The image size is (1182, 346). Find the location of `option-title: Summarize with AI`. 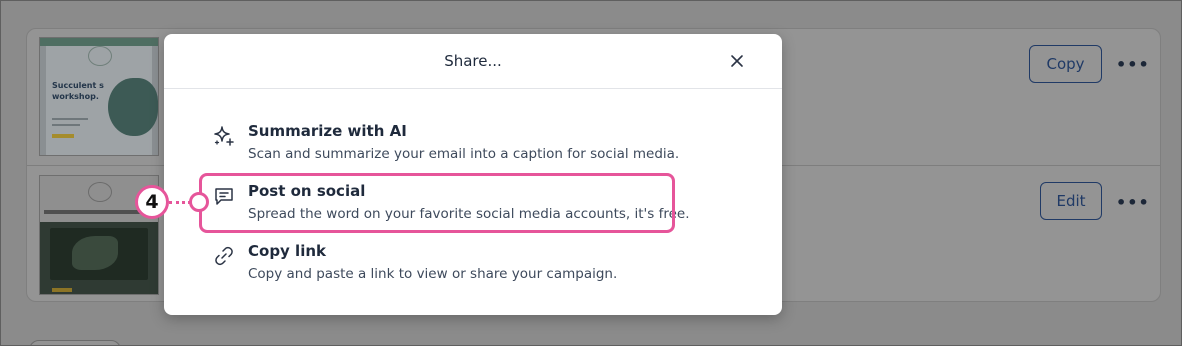

option-title: Summarize with AI is located at coordinates (327, 131).